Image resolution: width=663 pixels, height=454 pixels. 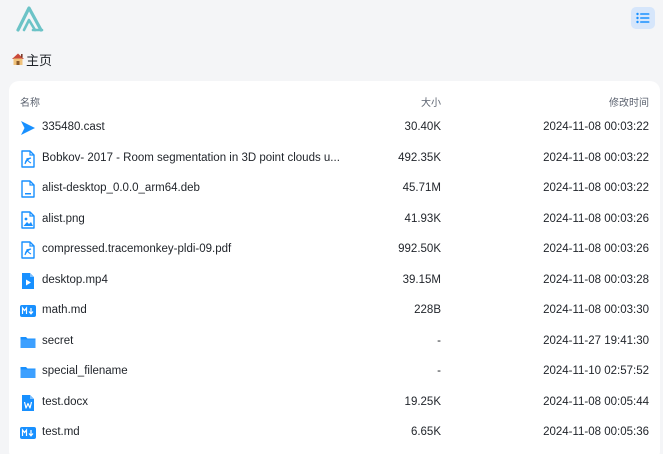 I want to click on column-header-size: 大小, so click(x=431, y=101).